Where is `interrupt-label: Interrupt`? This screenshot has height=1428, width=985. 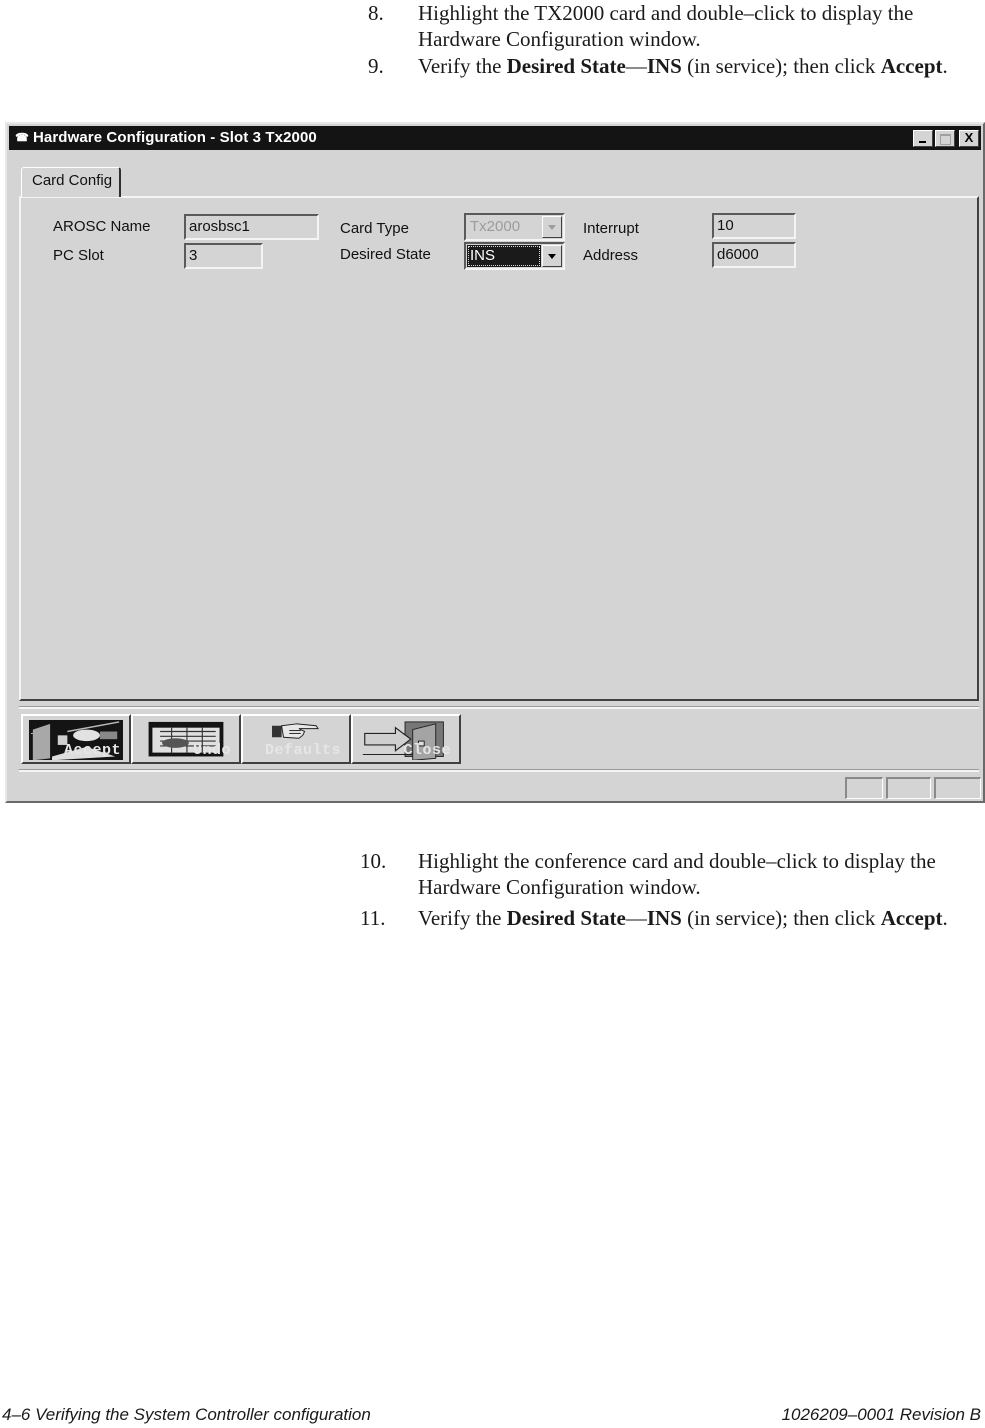
interrupt-label: Interrupt is located at coordinates (611, 228).